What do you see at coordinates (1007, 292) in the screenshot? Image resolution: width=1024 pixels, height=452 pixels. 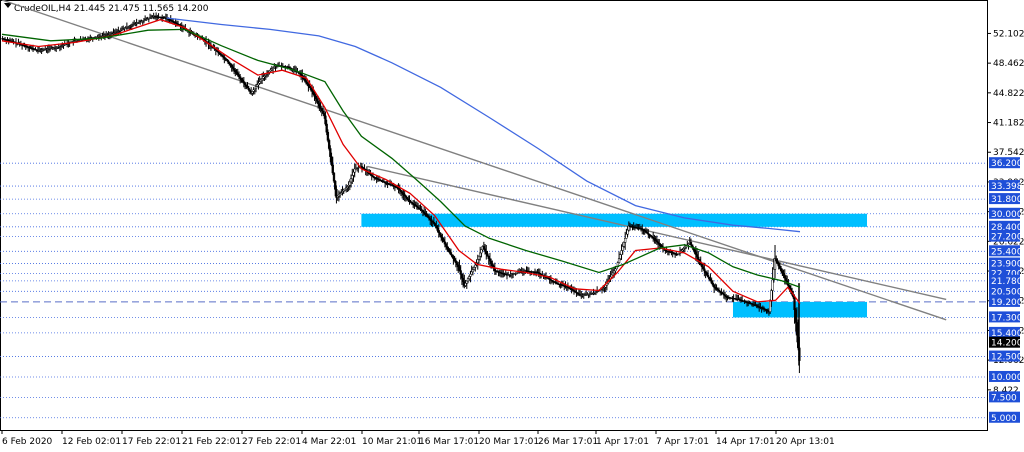 I see `level-label: 20.500` at bounding box center [1007, 292].